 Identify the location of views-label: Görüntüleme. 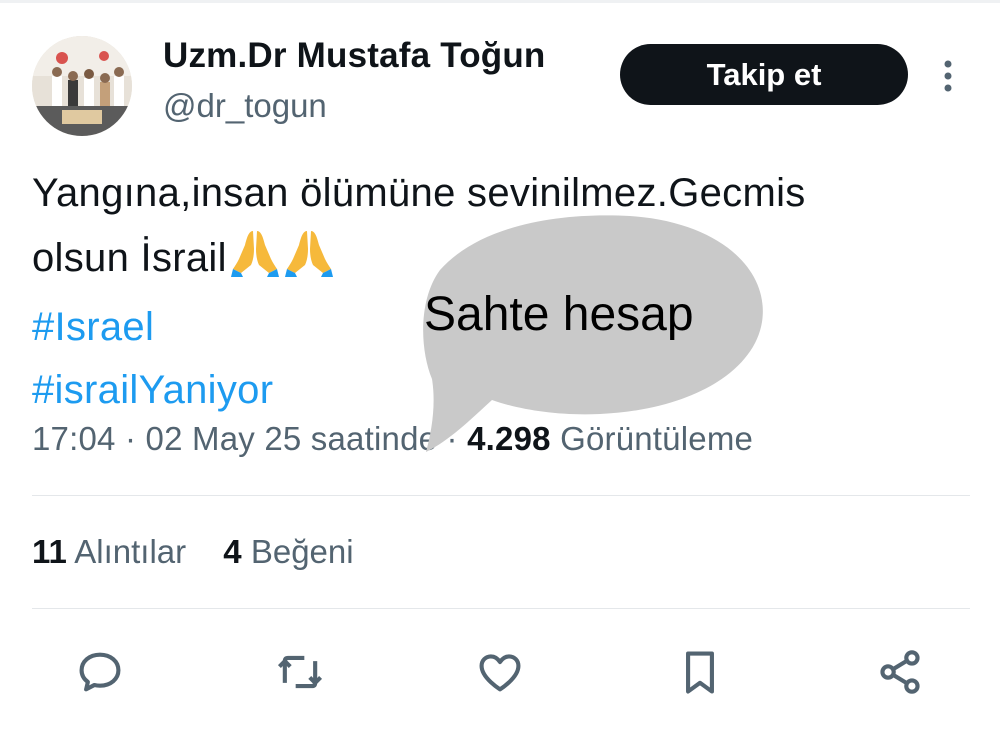
(657, 438).